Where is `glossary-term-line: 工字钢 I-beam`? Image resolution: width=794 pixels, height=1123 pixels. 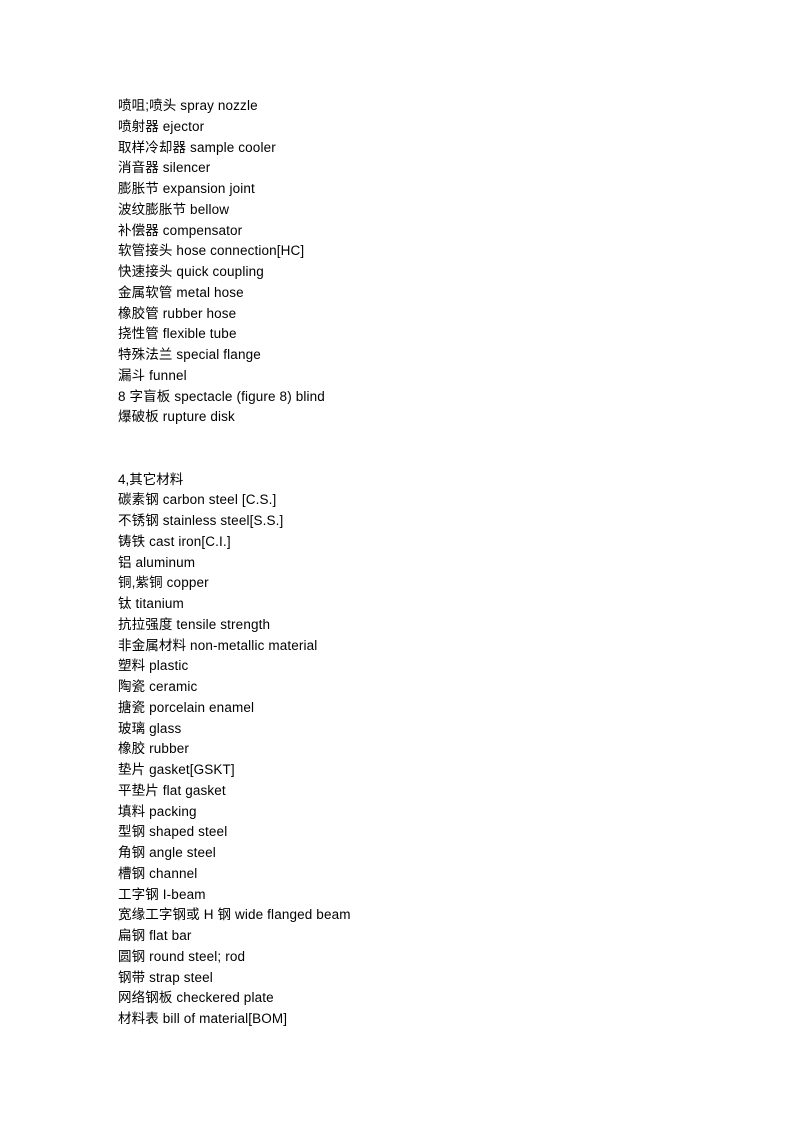
glossary-term-line: 工字钢 I-beam is located at coordinates (162, 894).